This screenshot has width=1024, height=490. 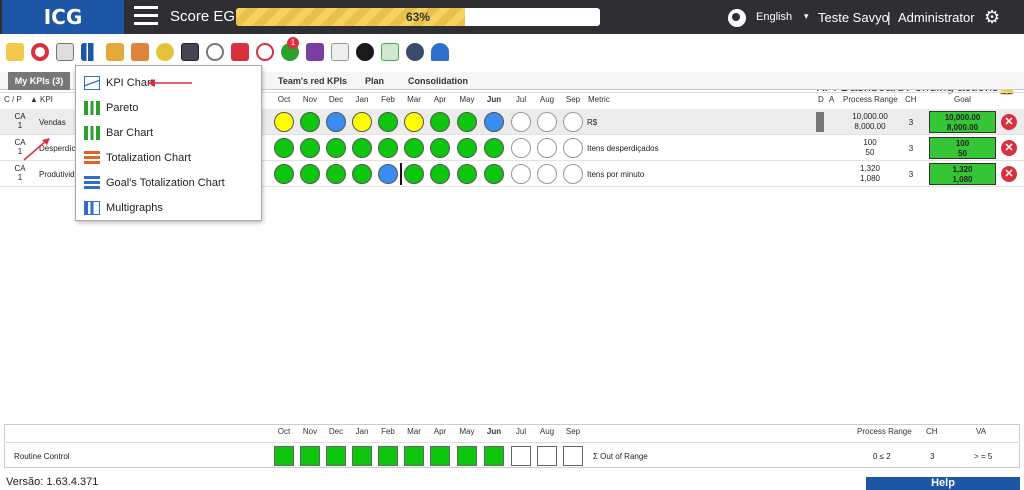 I want to click on routine-box-aug, so click(x=547, y=456).